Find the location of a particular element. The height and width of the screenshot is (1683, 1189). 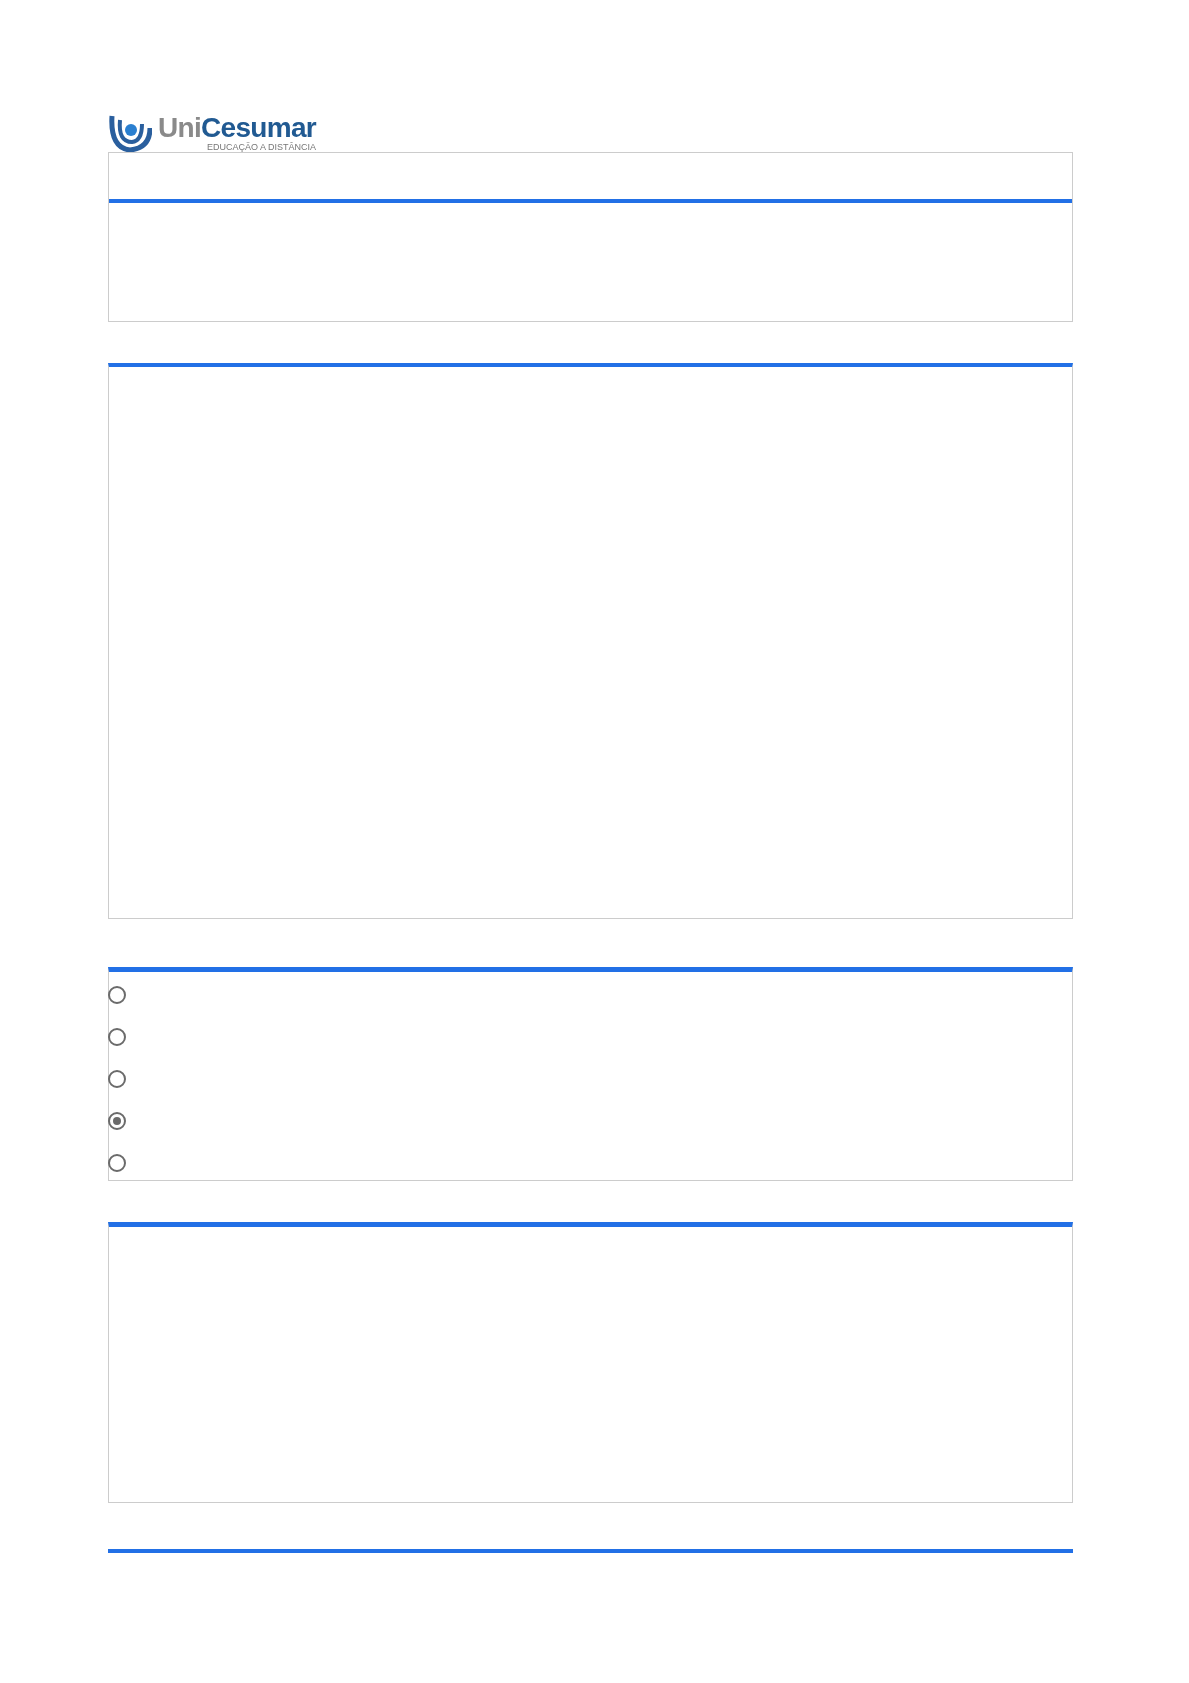

logo-wordmark: UniCesumar is located at coordinates (237, 128).